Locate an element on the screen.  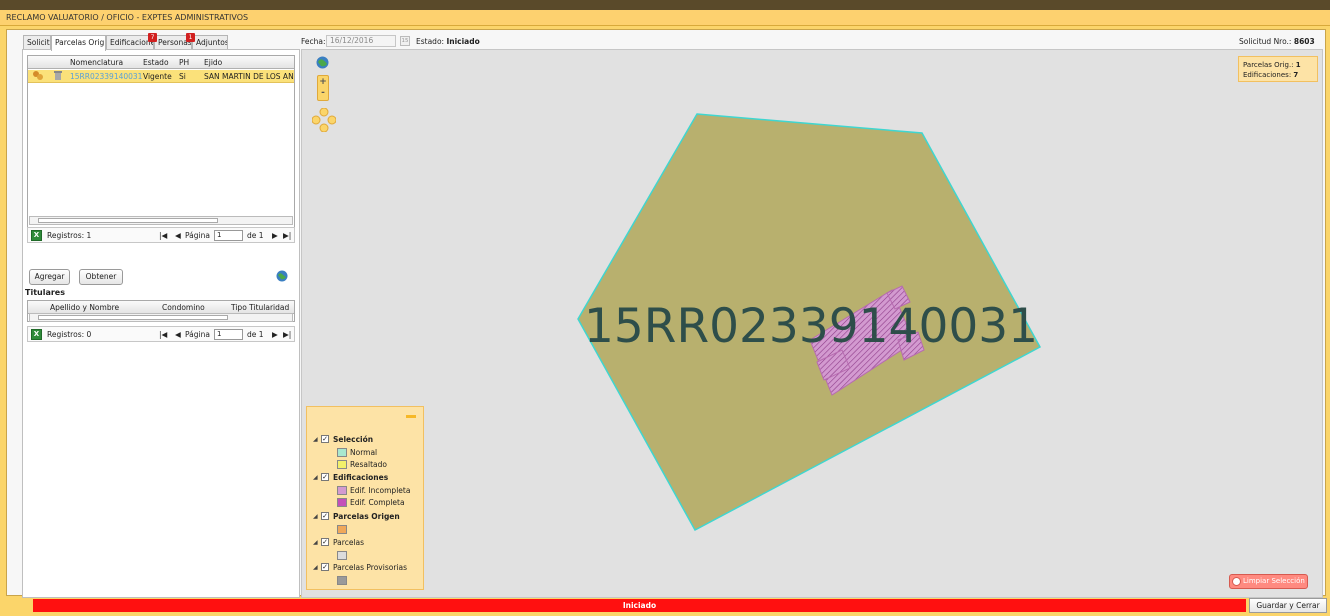
zoom-out-button: - is located at coordinates (323, 94).